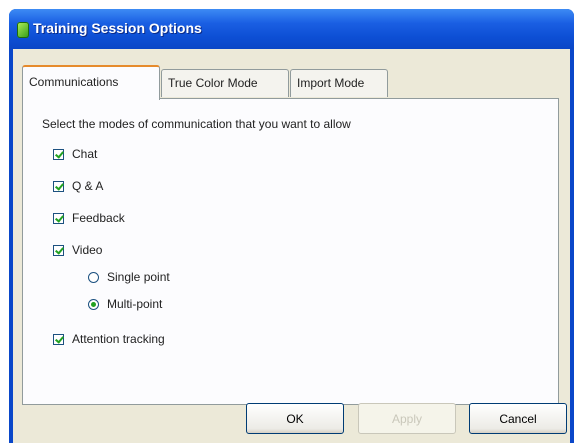 The image size is (580, 445). What do you see at coordinates (93, 304) in the screenshot?
I see `multi-point-radio-circle` at bounding box center [93, 304].